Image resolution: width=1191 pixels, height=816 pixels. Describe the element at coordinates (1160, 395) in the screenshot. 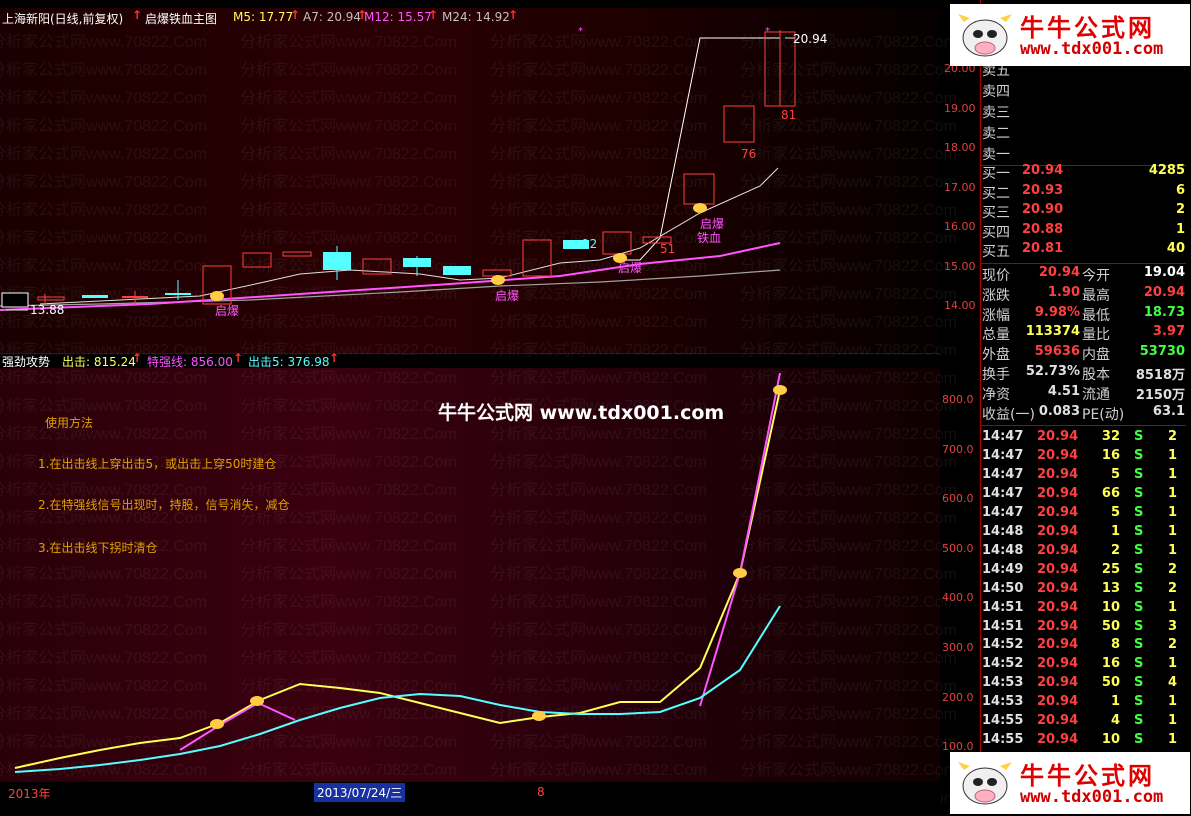

I see `stat-value: 2150万` at that location.